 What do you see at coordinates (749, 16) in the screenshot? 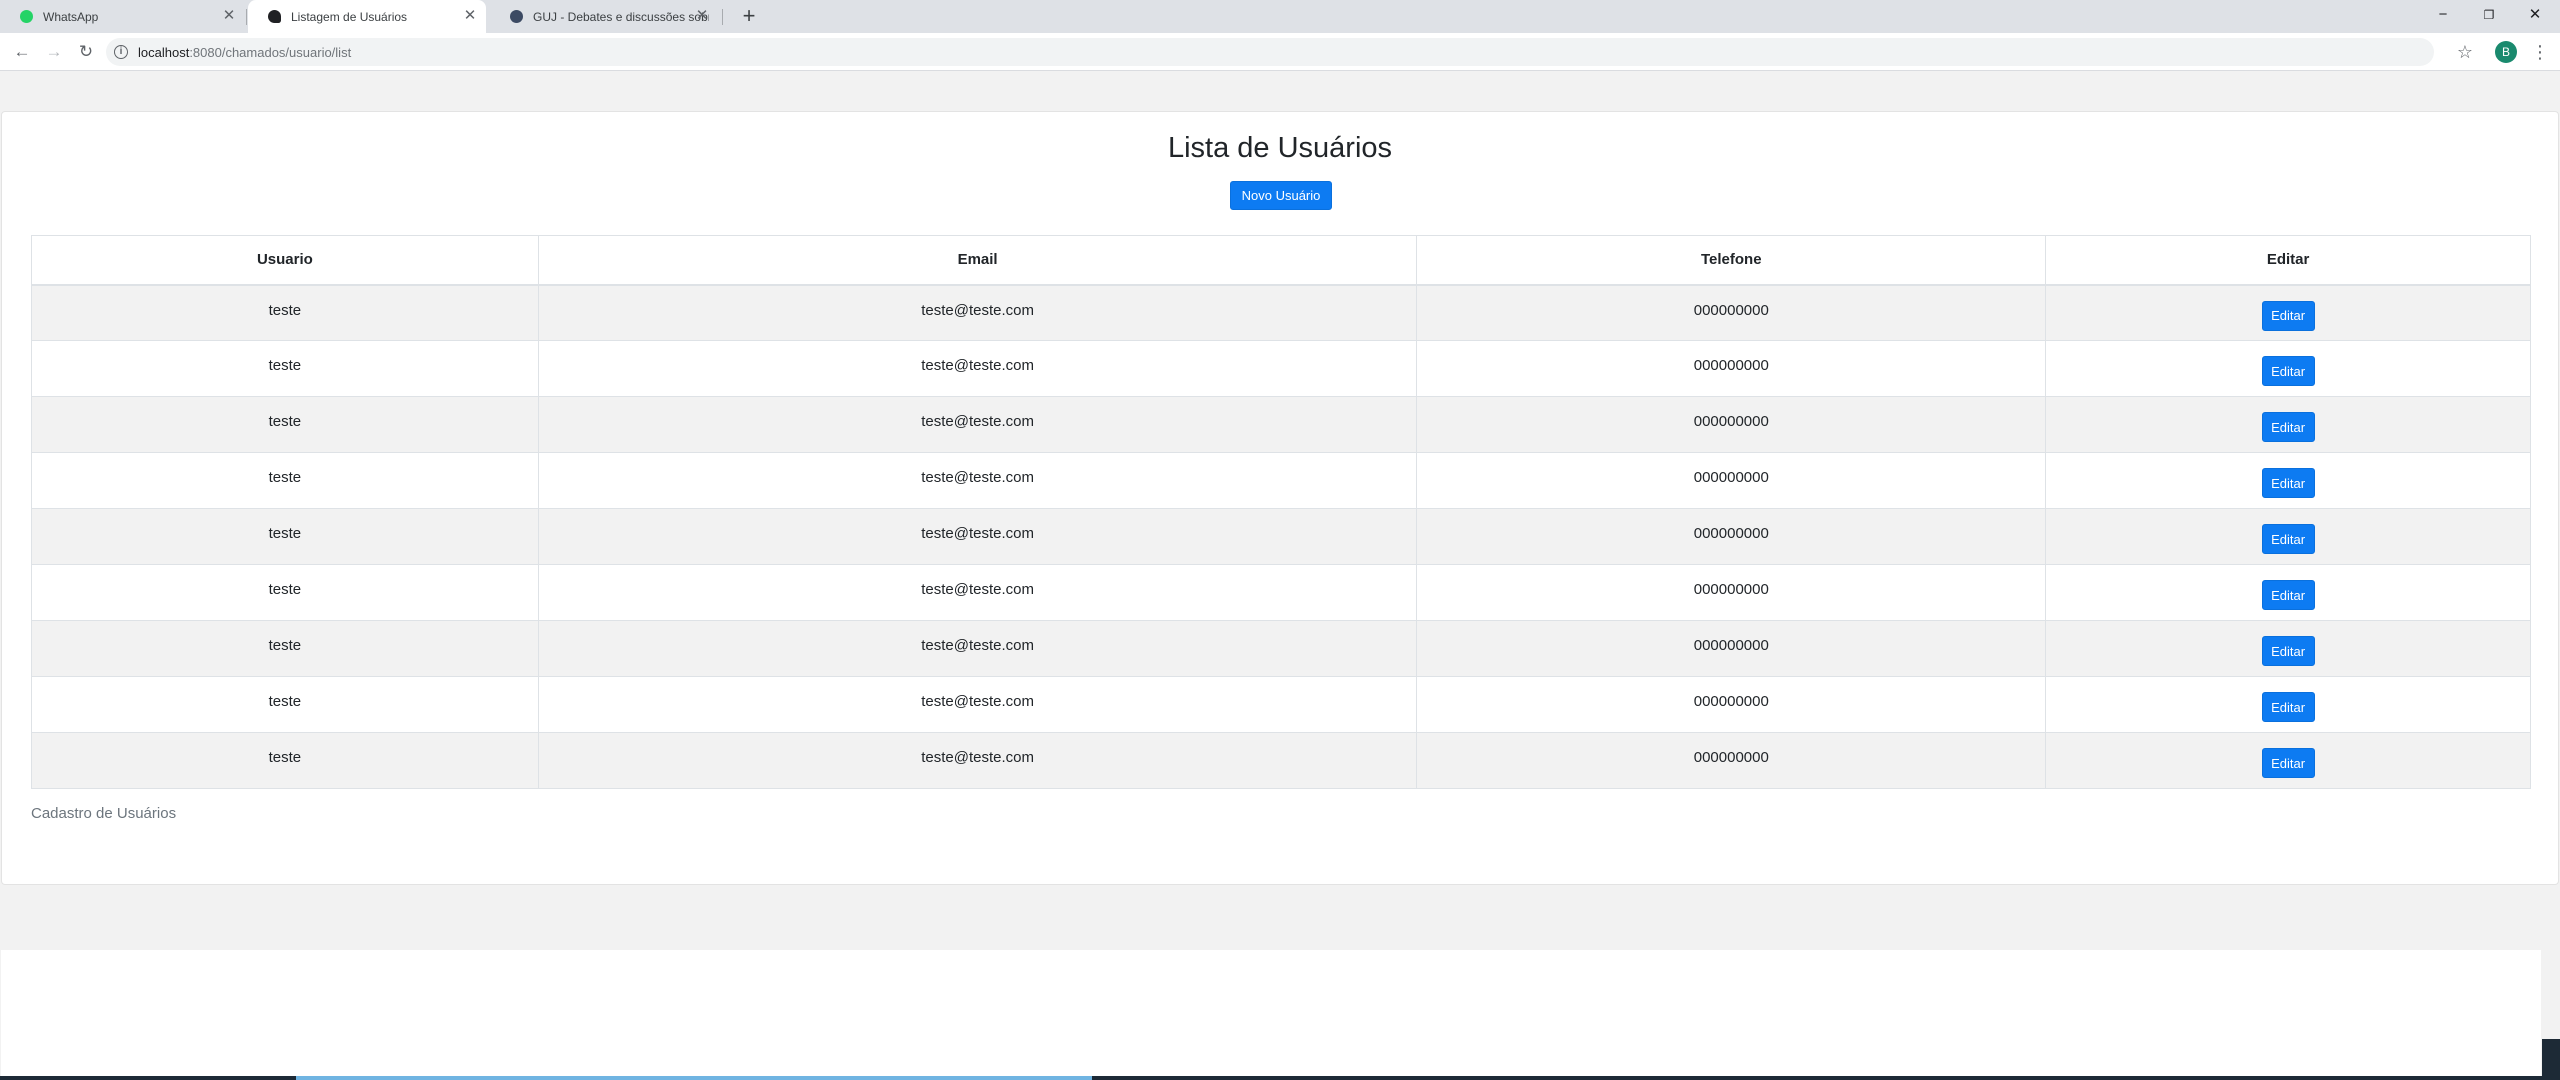
I see `new-tab-plus-icon: +` at bounding box center [749, 16].